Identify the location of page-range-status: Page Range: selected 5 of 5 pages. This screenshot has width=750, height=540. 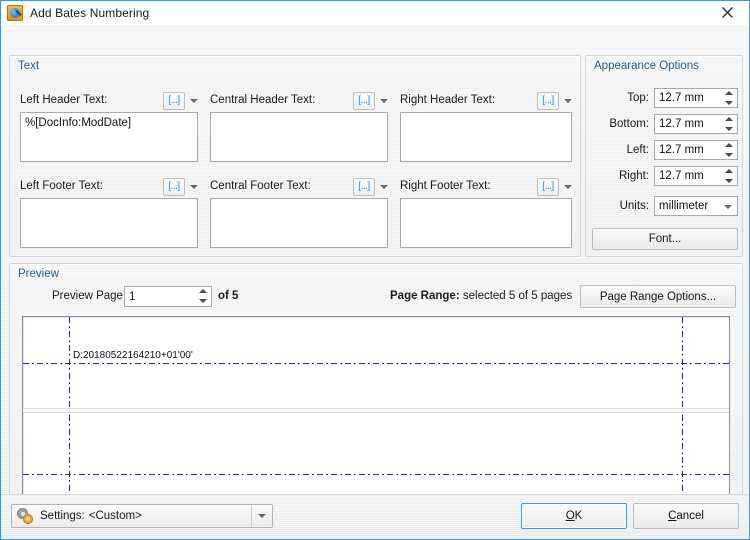
(481, 296).